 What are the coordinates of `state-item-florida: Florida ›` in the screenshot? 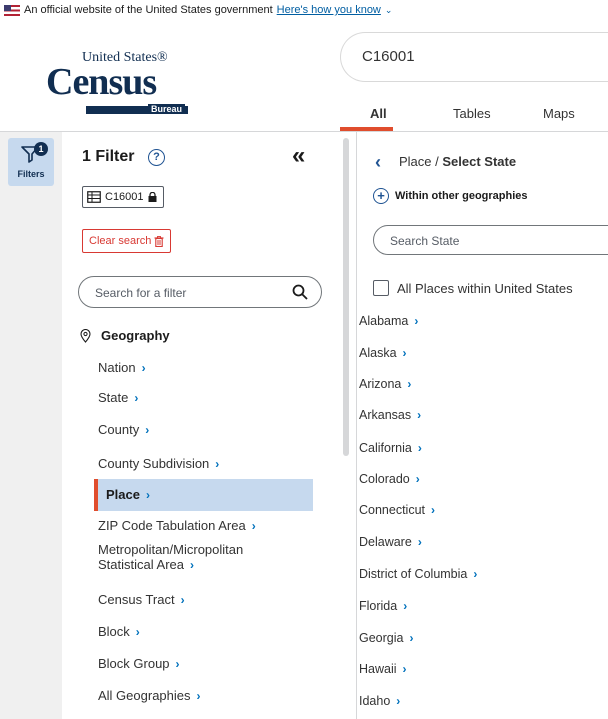 It's located at (383, 606).